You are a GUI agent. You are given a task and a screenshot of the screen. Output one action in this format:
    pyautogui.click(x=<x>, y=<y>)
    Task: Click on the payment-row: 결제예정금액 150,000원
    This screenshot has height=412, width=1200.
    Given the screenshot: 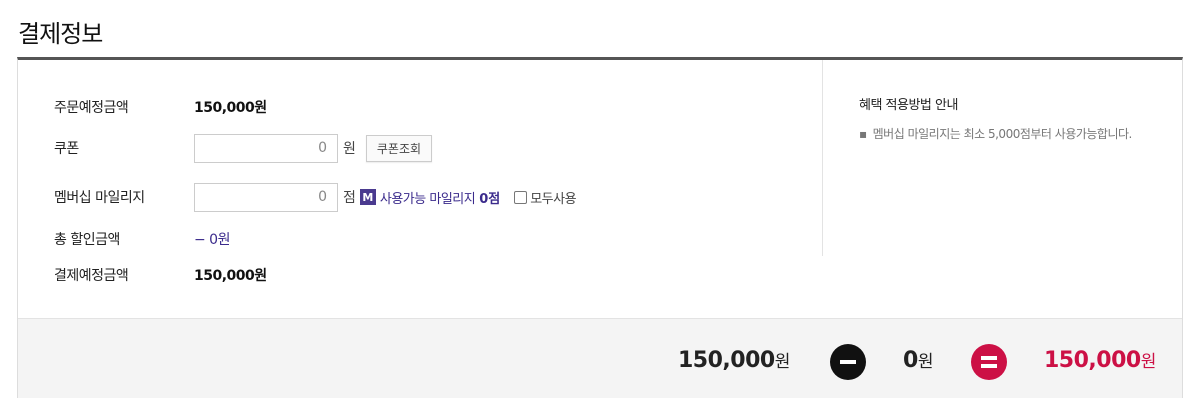 What is the action you would take?
    pyautogui.click(x=160, y=275)
    